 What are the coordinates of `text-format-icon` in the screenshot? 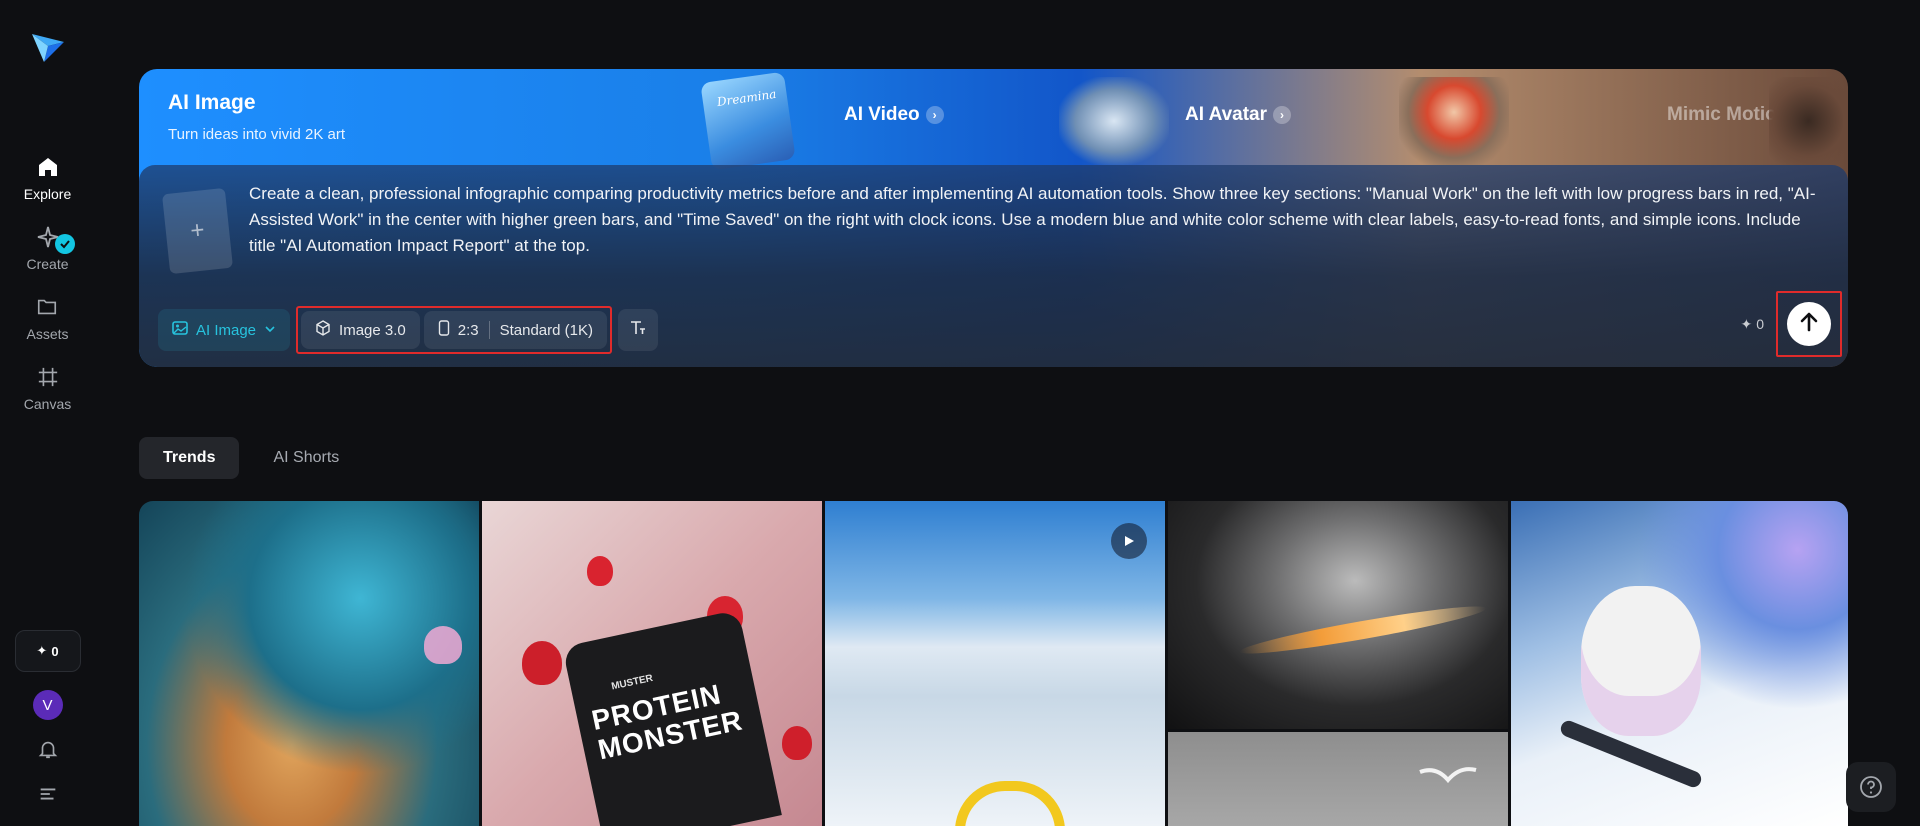 It's located at (638, 330).